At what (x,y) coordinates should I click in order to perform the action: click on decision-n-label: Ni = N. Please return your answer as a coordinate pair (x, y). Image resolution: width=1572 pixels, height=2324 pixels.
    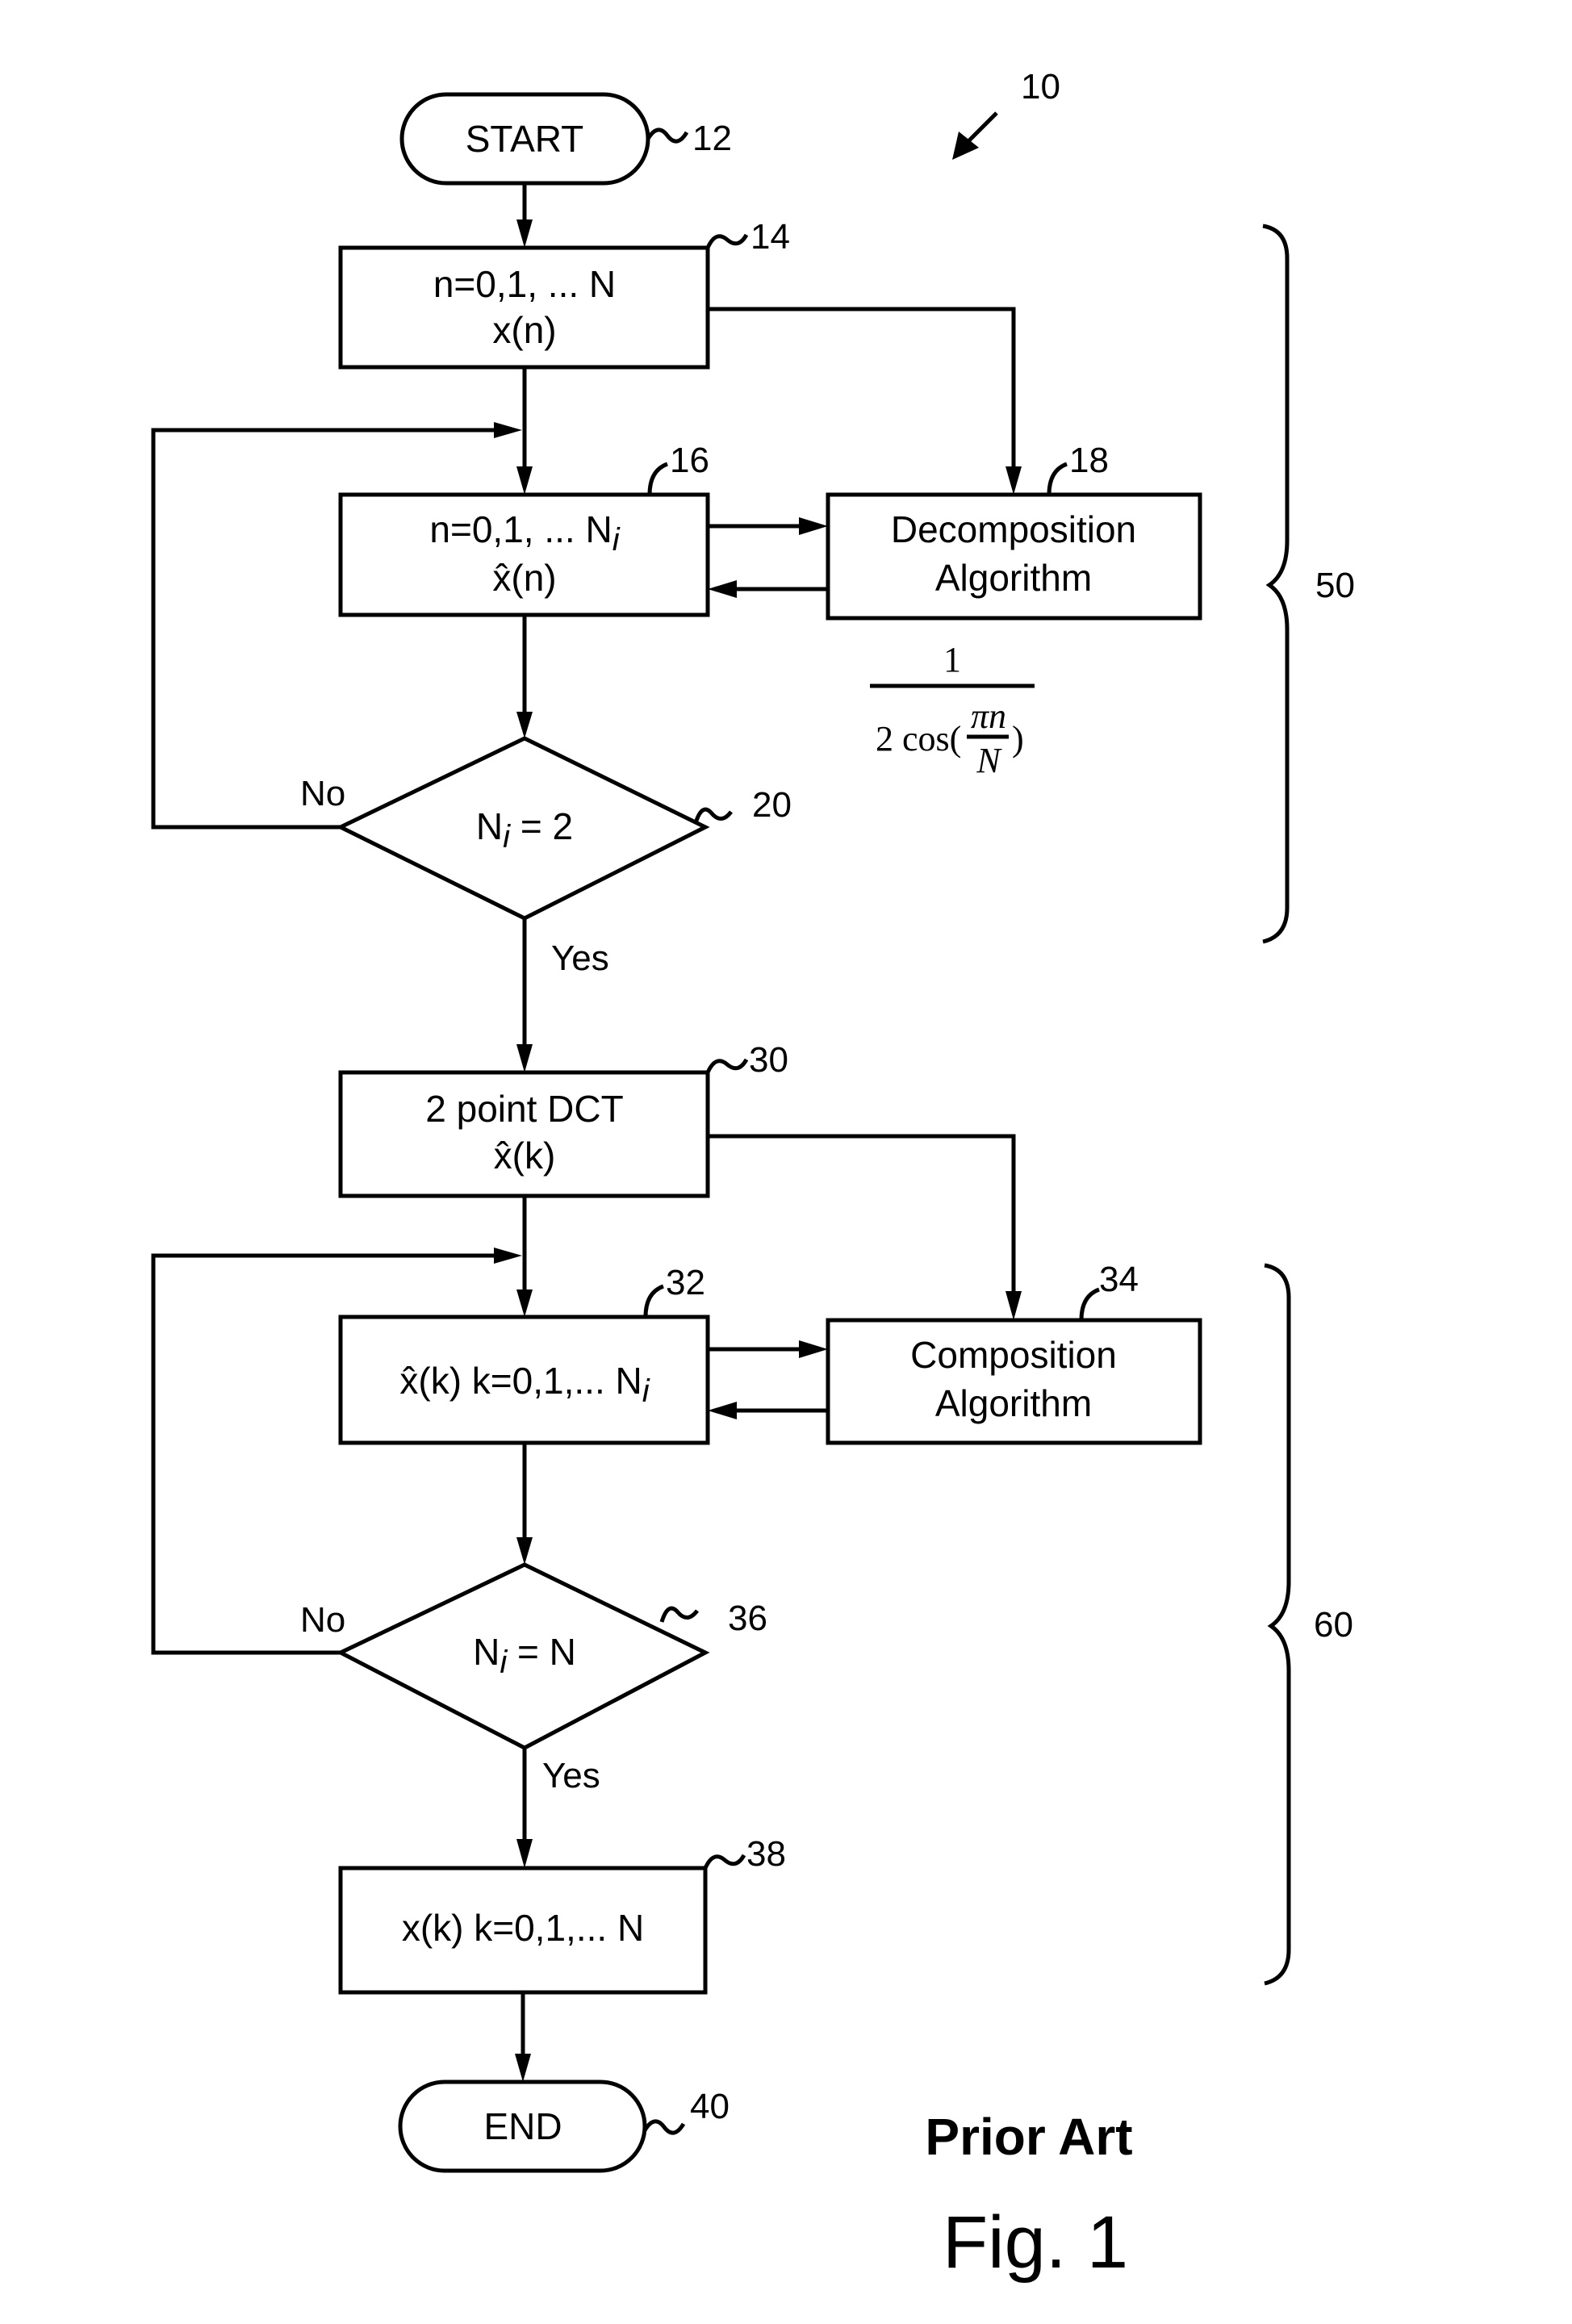
    Looking at the image, I should click on (524, 1656).